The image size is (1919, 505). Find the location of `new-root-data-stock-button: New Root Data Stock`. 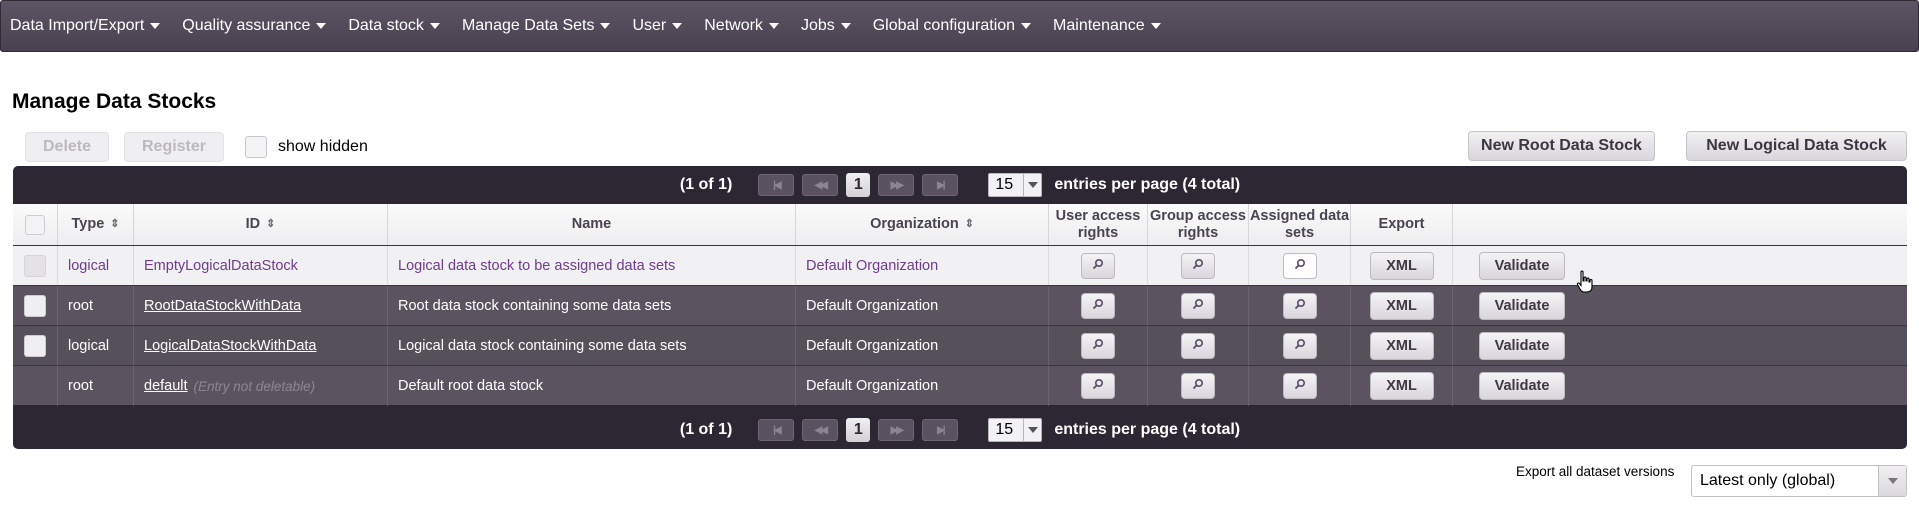

new-root-data-stock-button: New Root Data Stock is located at coordinates (1561, 146).